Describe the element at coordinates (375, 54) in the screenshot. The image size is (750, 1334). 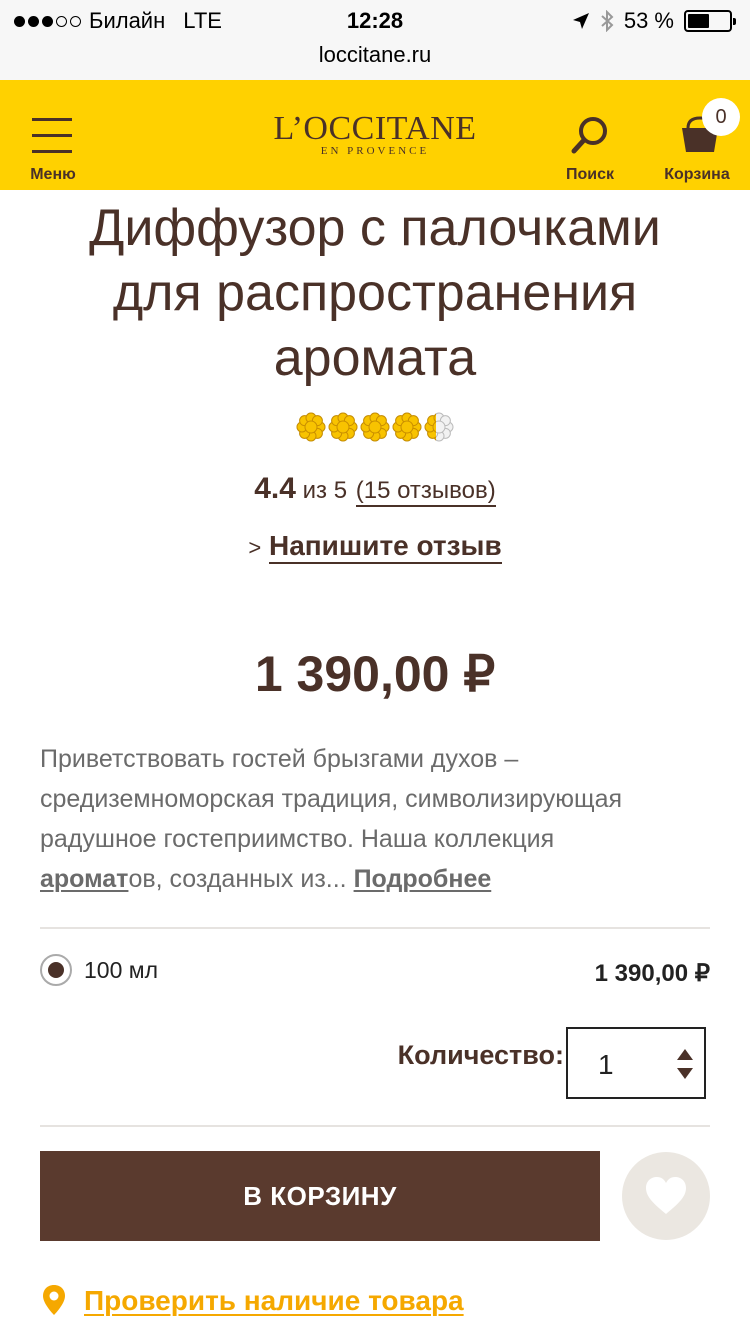
I see `url-text: loccitane.ru` at that location.